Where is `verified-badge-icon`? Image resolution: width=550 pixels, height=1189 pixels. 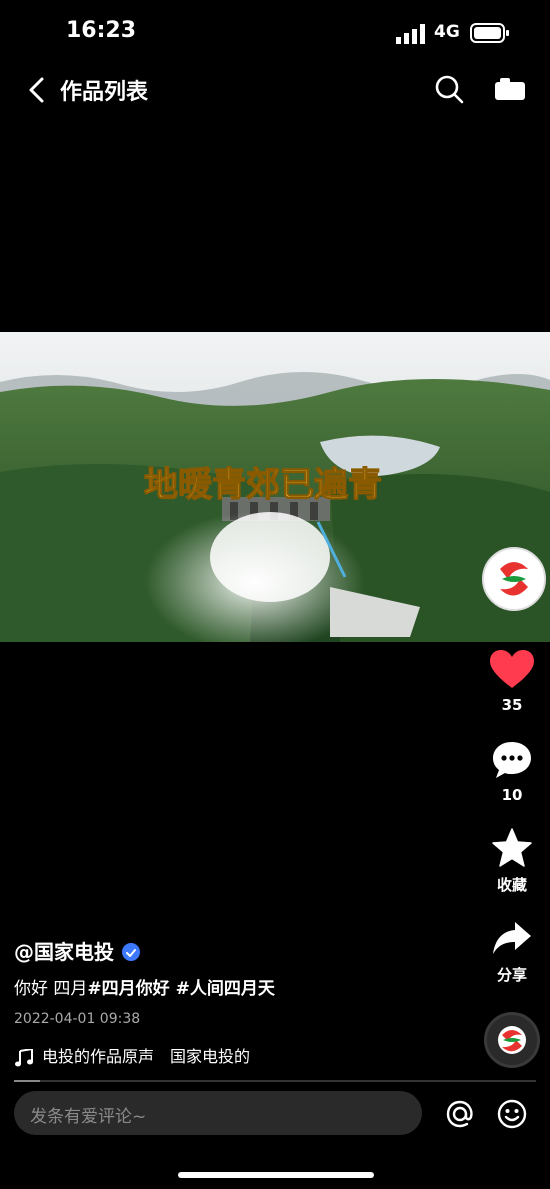
verified-badge-icon is located at coordinates (131, 951).